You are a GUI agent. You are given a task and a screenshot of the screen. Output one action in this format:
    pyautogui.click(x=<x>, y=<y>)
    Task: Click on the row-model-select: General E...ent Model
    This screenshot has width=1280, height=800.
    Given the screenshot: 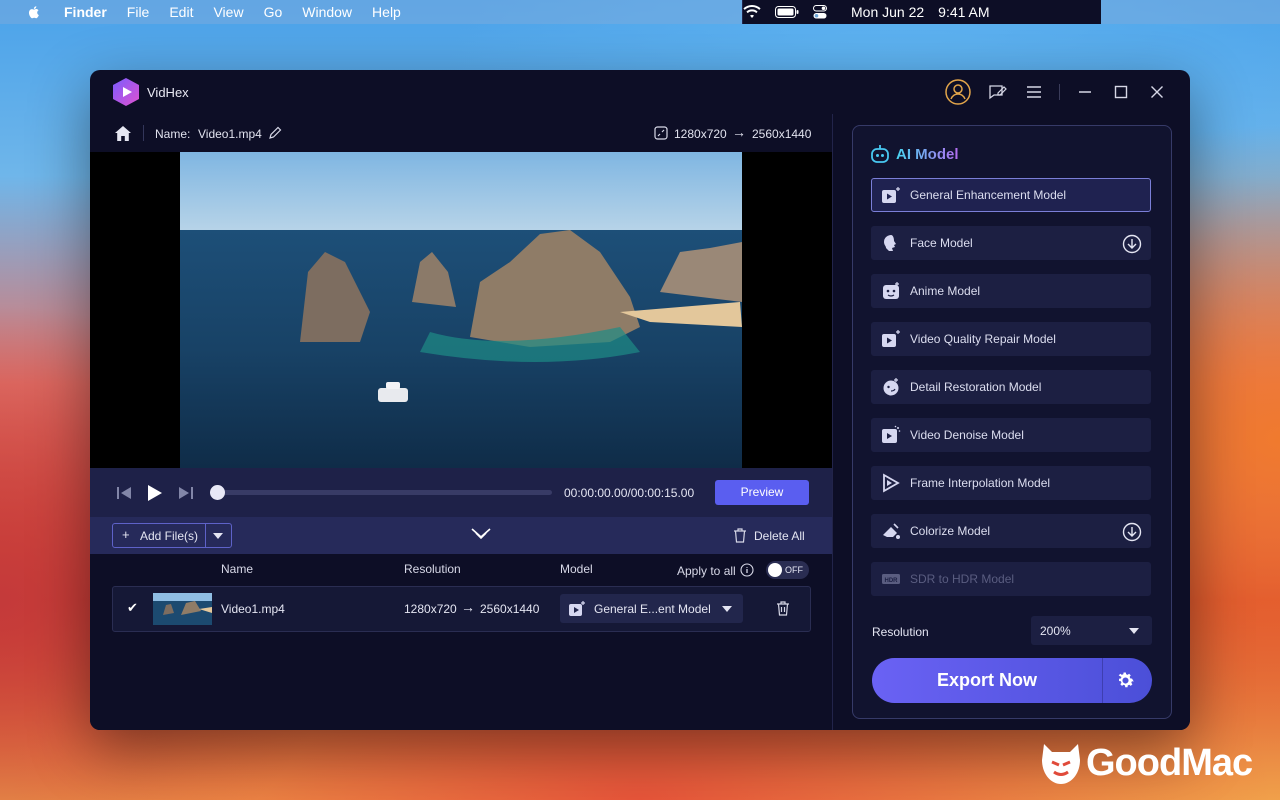 What is the action you would take?
    pyautogui.click(x=651, y=608)
    